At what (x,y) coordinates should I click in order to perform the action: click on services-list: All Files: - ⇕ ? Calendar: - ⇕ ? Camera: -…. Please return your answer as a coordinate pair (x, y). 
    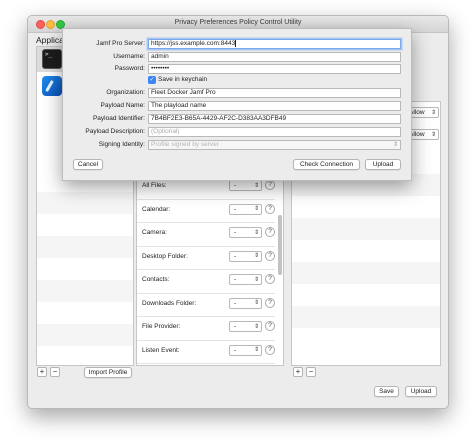
    Looking at the image, I should click on (210, 270).